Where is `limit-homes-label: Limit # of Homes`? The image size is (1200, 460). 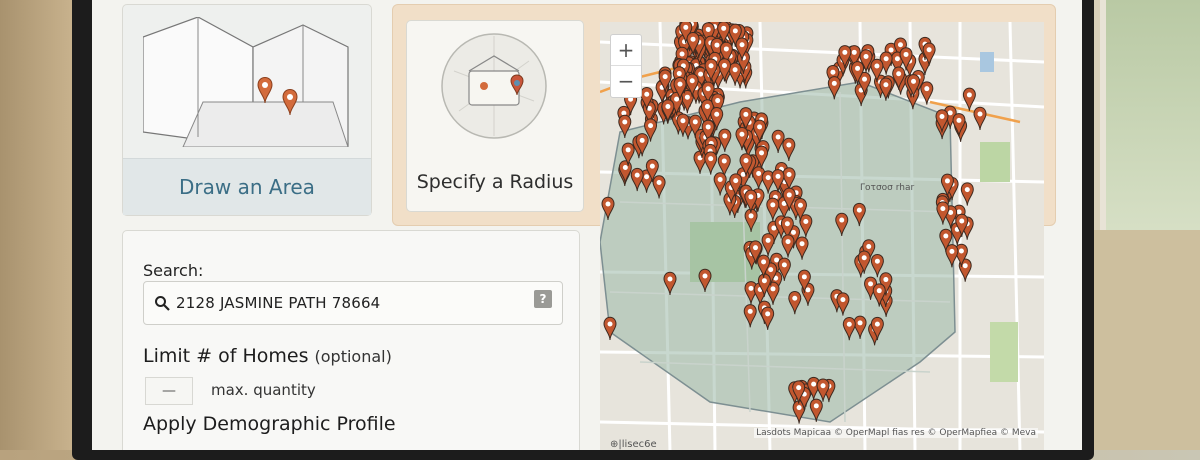 limit-homes-label: Limit # of Homes is located at coordinates (226, 356).